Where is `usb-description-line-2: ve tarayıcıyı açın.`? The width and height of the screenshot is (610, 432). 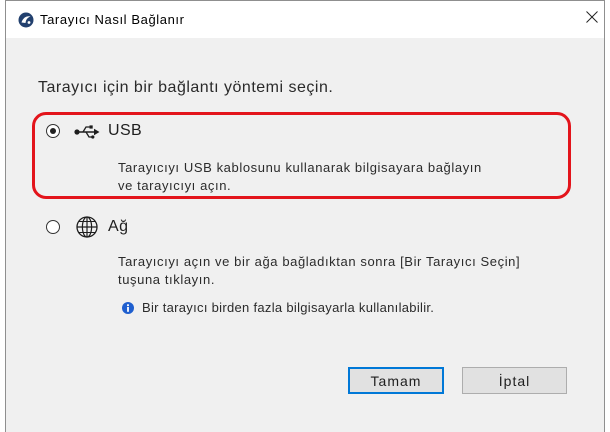 usb-description-line-2: ve tarayıcıyı açın. is located at coordinates (175, 185).